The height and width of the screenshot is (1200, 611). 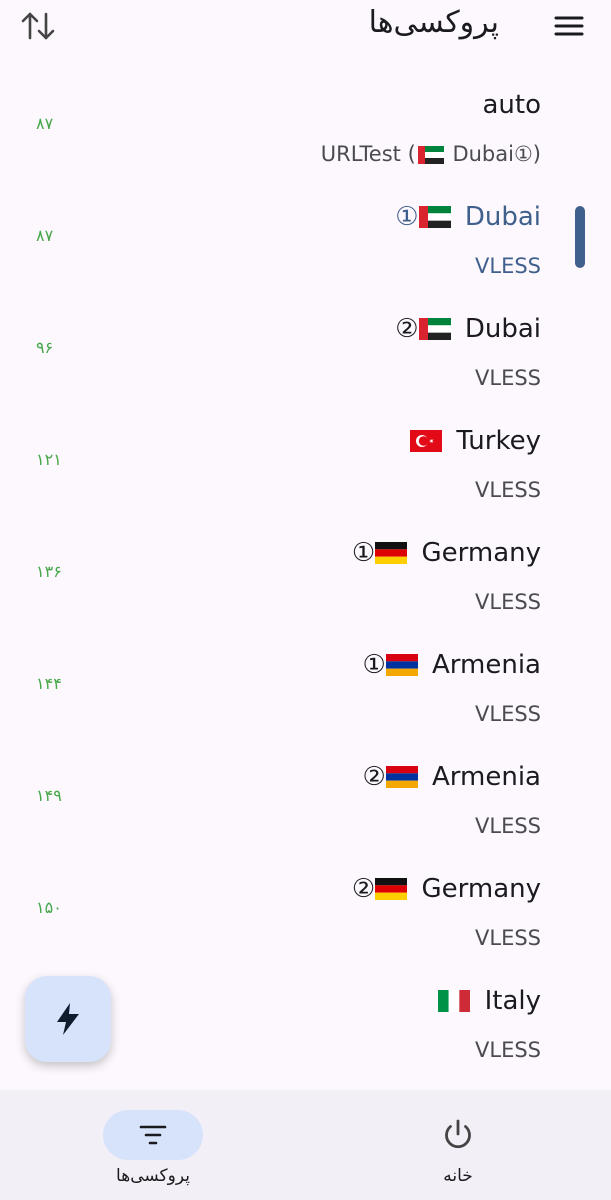 I want to click on ping-value: ۱۴۹, so click(x=49, y=795).